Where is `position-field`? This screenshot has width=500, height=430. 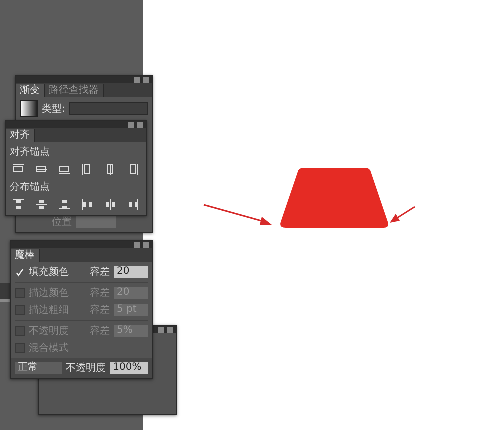
position-field is located at coordinates (96, 222).